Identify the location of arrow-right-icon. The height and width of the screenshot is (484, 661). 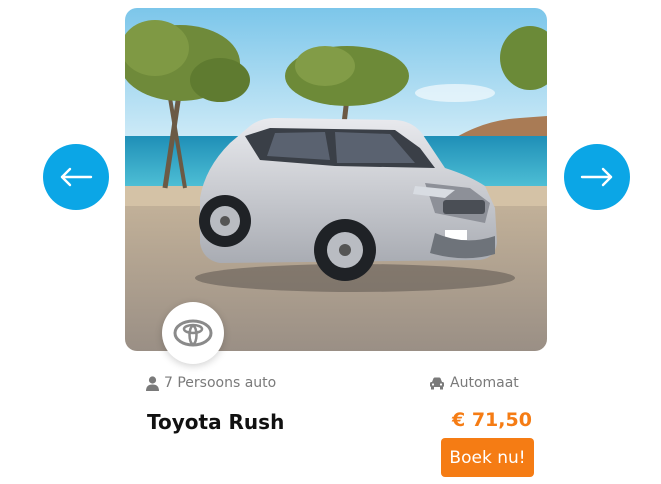
(596, 177).